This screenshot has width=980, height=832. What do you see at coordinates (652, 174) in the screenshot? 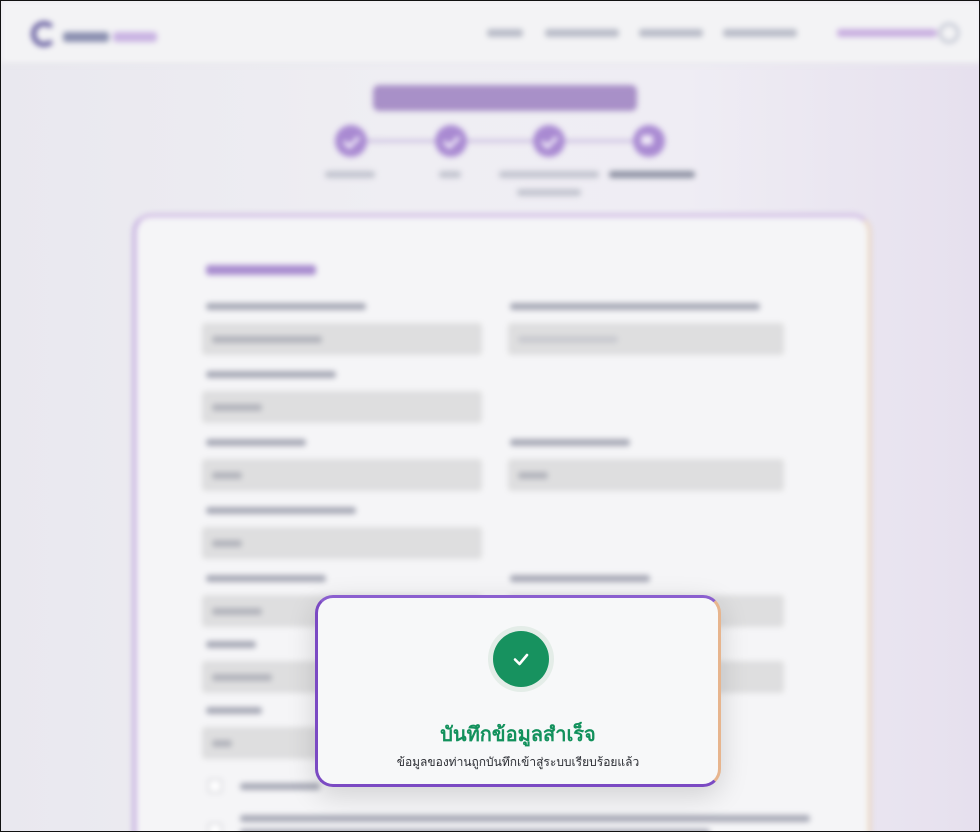
I see `step-label-current` at bounding box center [652, 174].